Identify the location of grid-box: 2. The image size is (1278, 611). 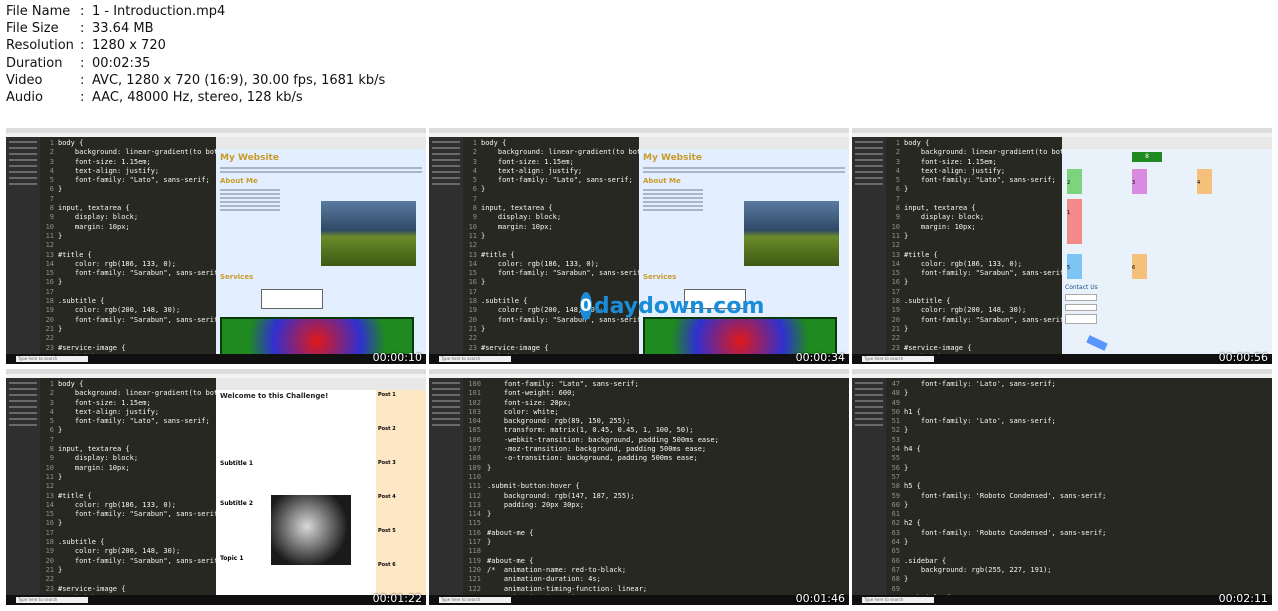
(1074, 181).